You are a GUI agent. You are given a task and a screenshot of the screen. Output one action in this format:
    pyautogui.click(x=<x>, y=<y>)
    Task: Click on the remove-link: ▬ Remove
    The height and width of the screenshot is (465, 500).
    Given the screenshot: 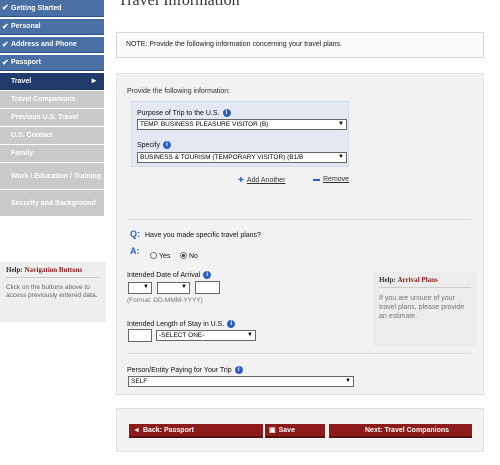 What is the action you would take?
    pyautogui.click(x=331, y=179)
    